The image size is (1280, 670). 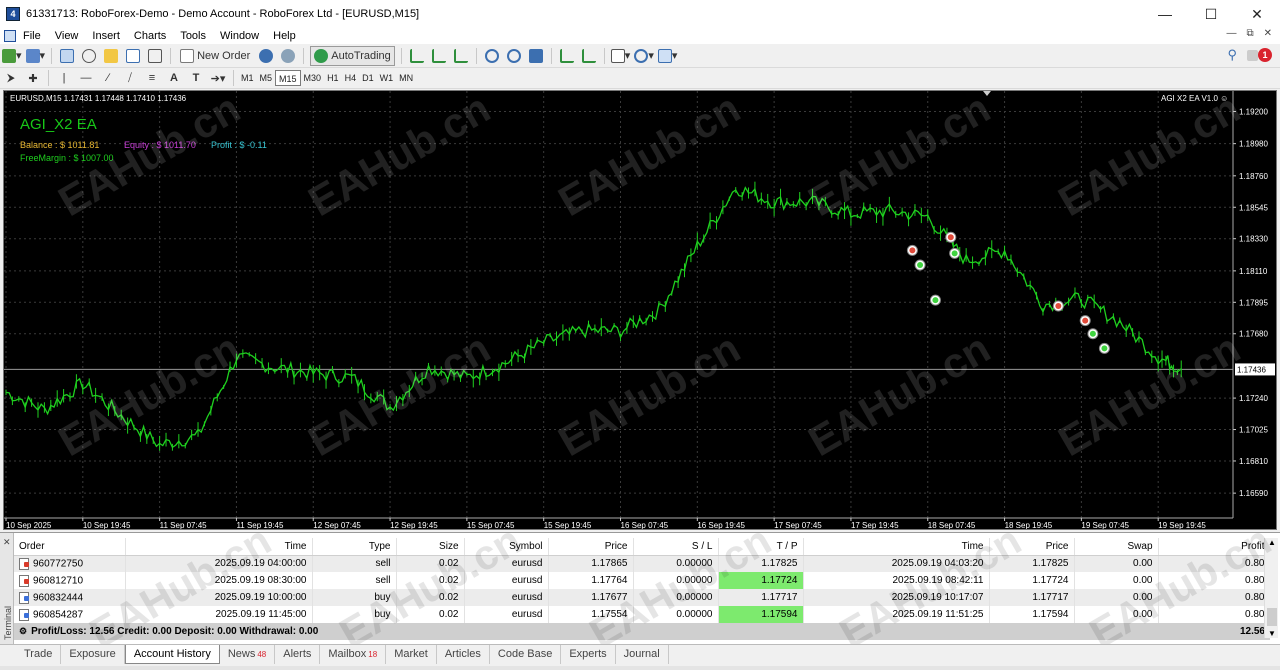 I want to click on zoom-out-button, so click(x=514, y=56).